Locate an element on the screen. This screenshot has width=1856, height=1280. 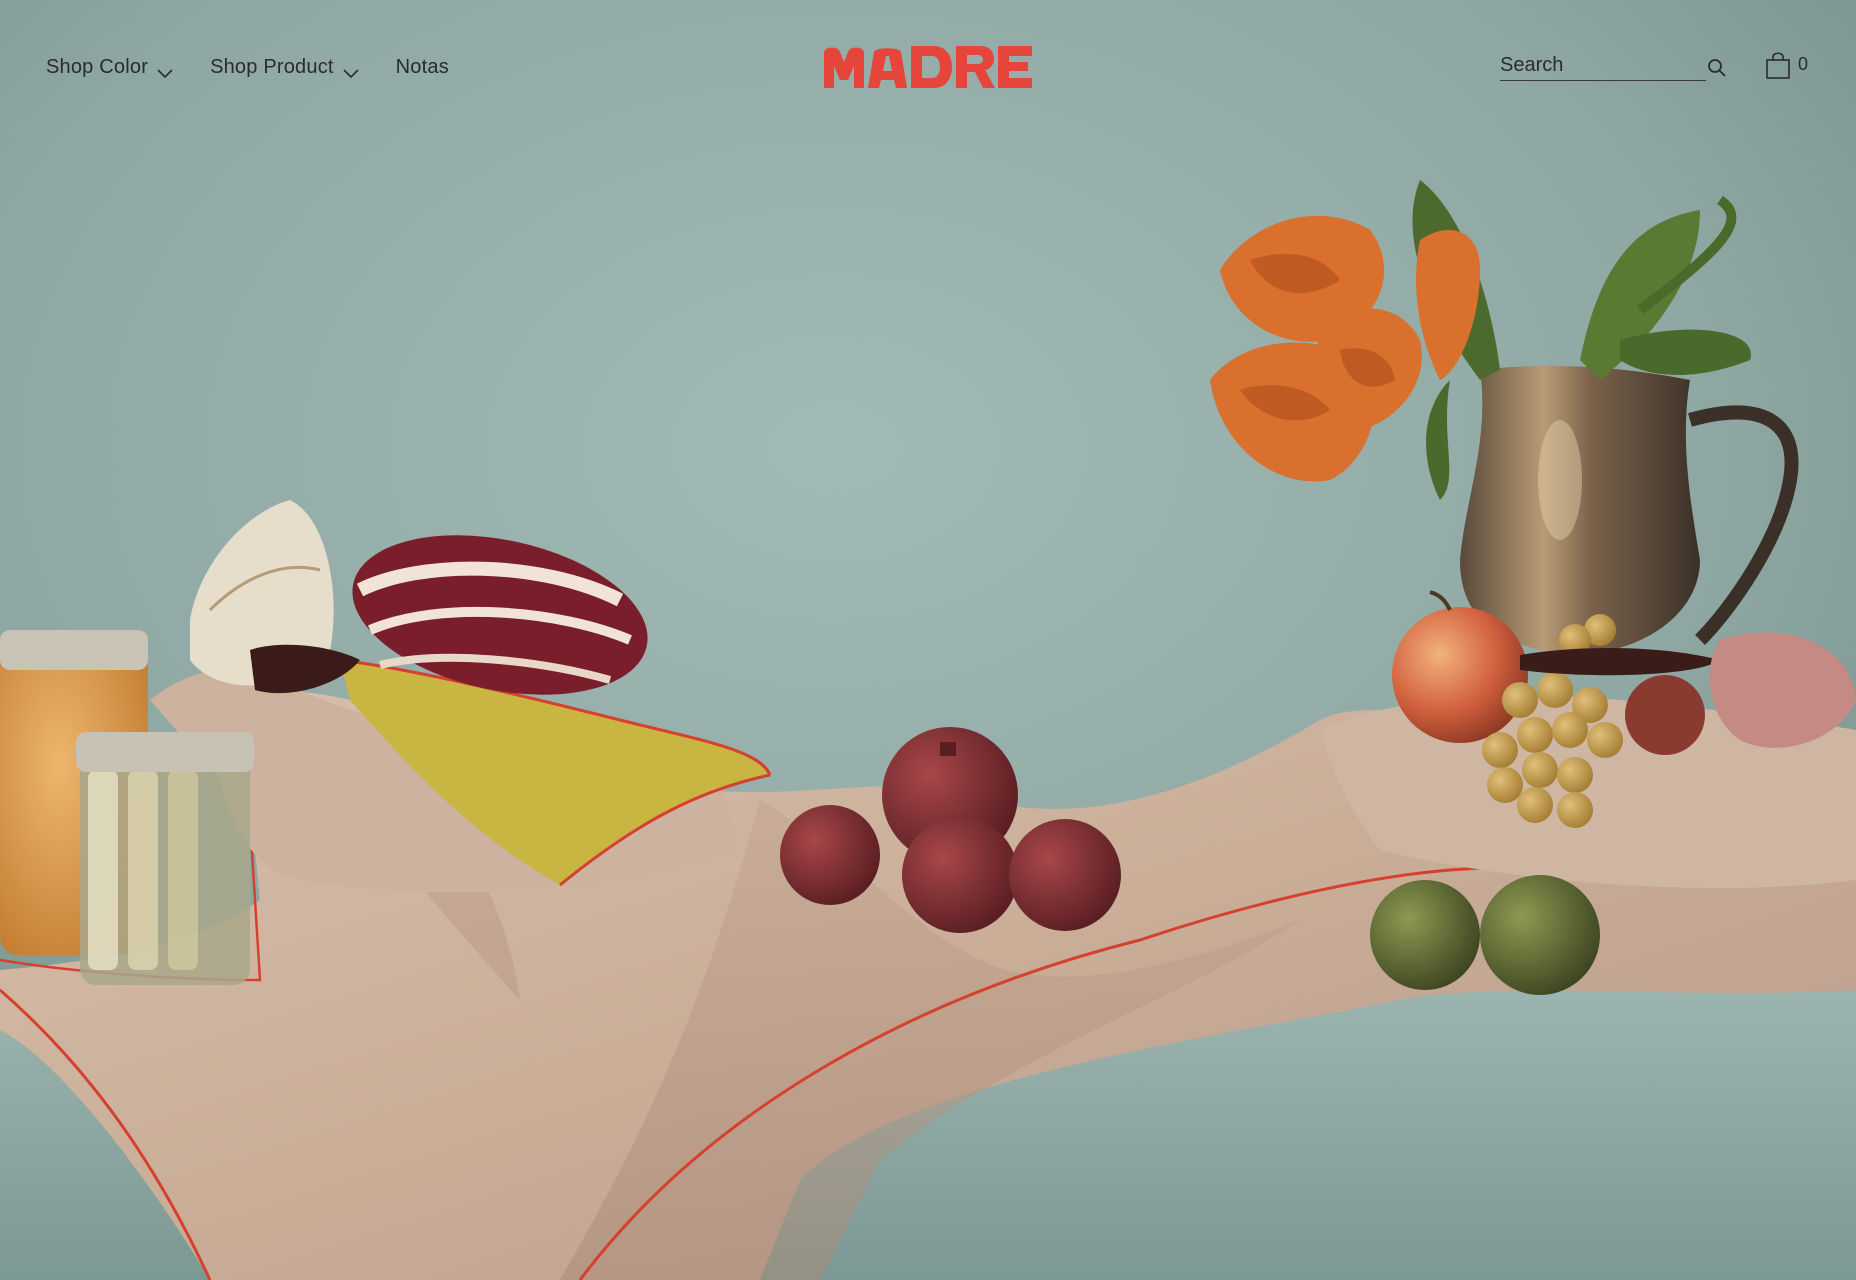
main-nav: Shop Color Shop Product Notas is located at coordinates (247, 67).